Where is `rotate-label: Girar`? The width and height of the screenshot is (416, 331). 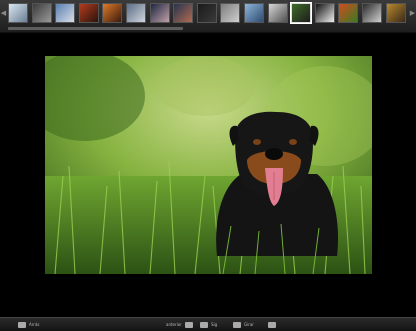 rotate-label: Girar is located at coordinates (249, 324).